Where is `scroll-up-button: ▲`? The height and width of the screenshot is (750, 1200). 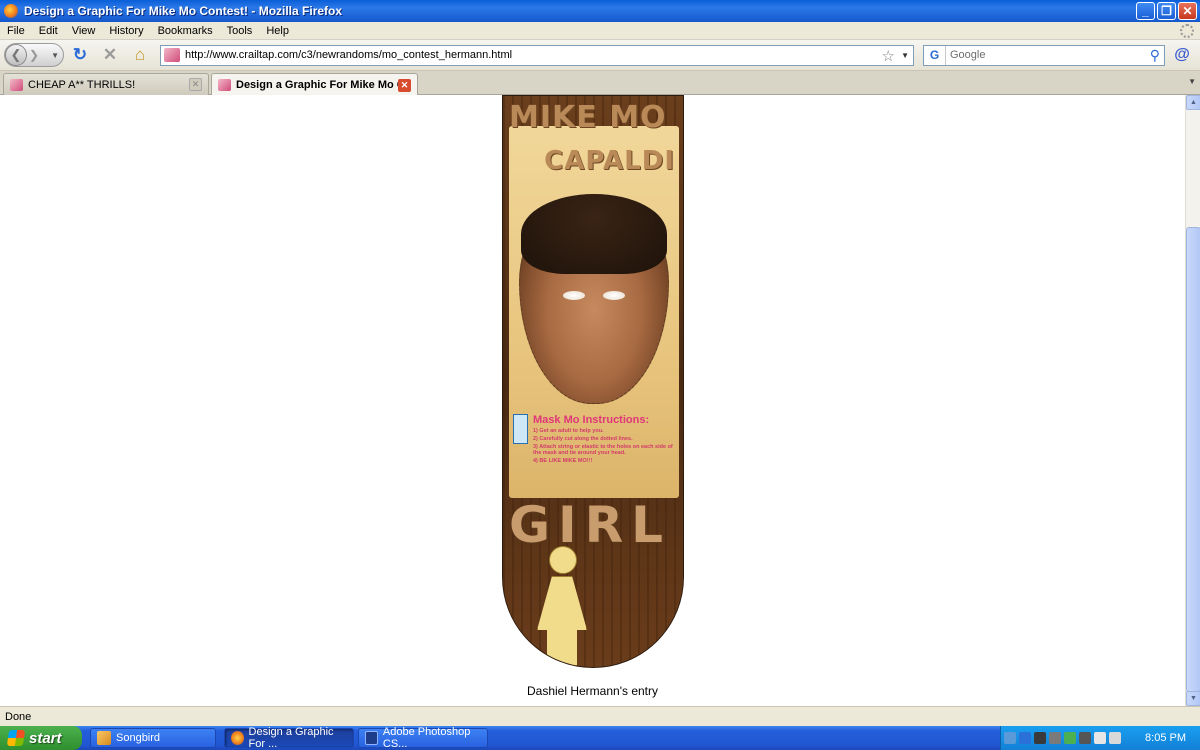 scroll-up-button: ▲ is located at coordinates (1193, 102).